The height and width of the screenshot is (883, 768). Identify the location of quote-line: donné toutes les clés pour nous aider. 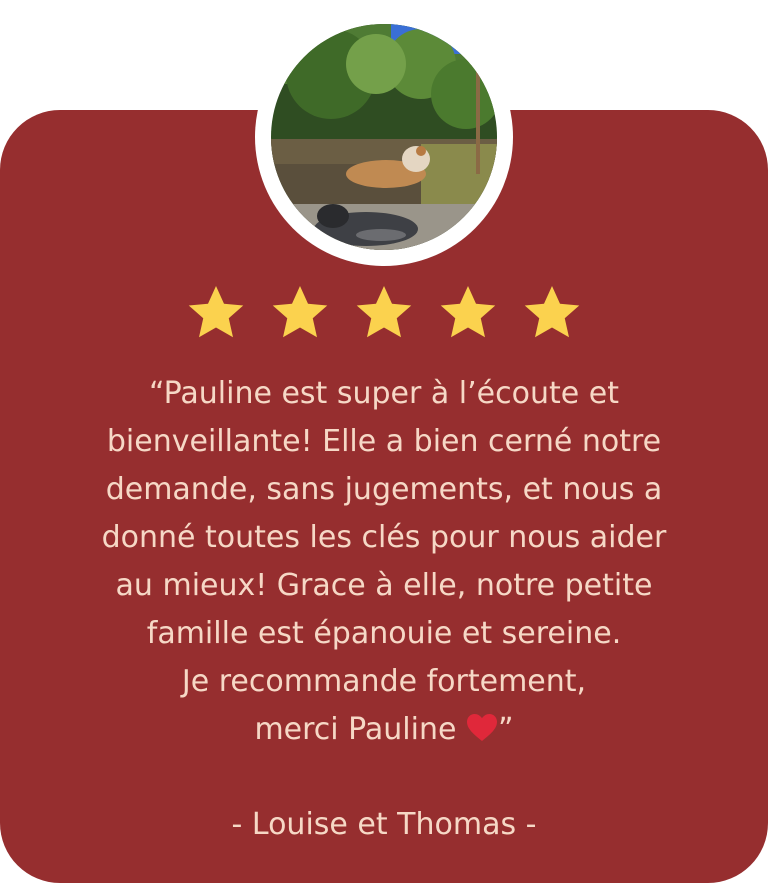
(384, 537).